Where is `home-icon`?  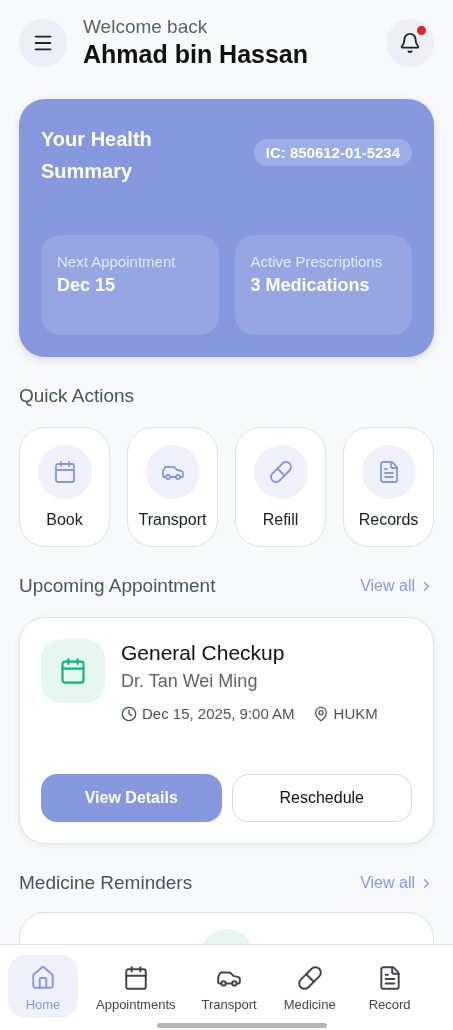 home-icon is located at coordinates (43, 978).